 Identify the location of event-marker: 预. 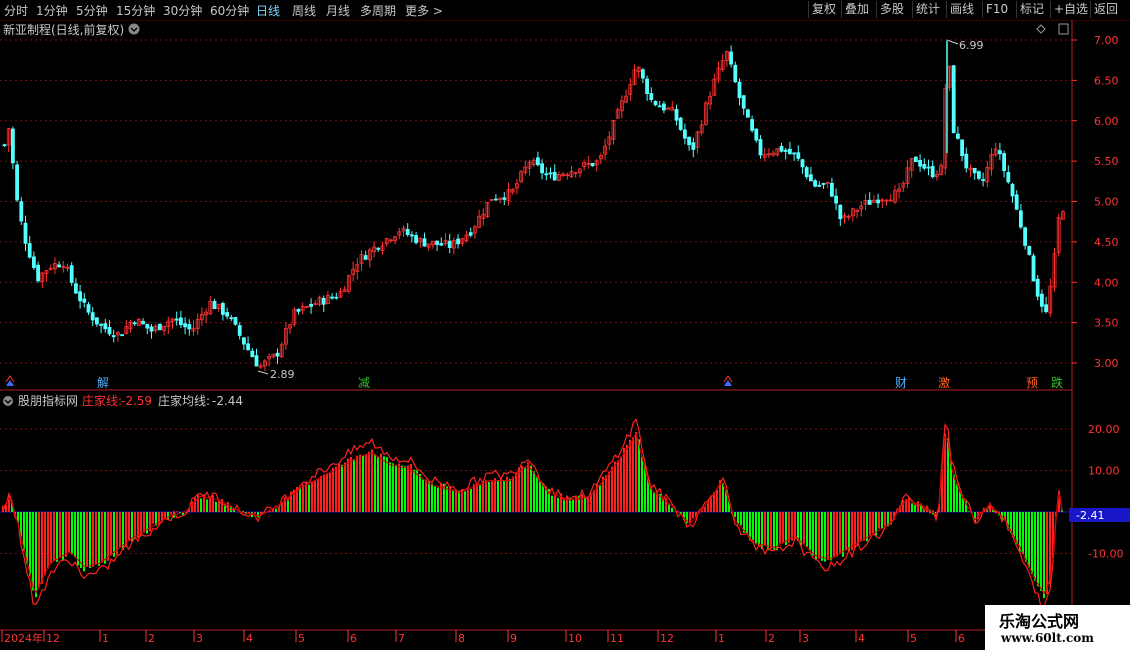
(1032, 383).